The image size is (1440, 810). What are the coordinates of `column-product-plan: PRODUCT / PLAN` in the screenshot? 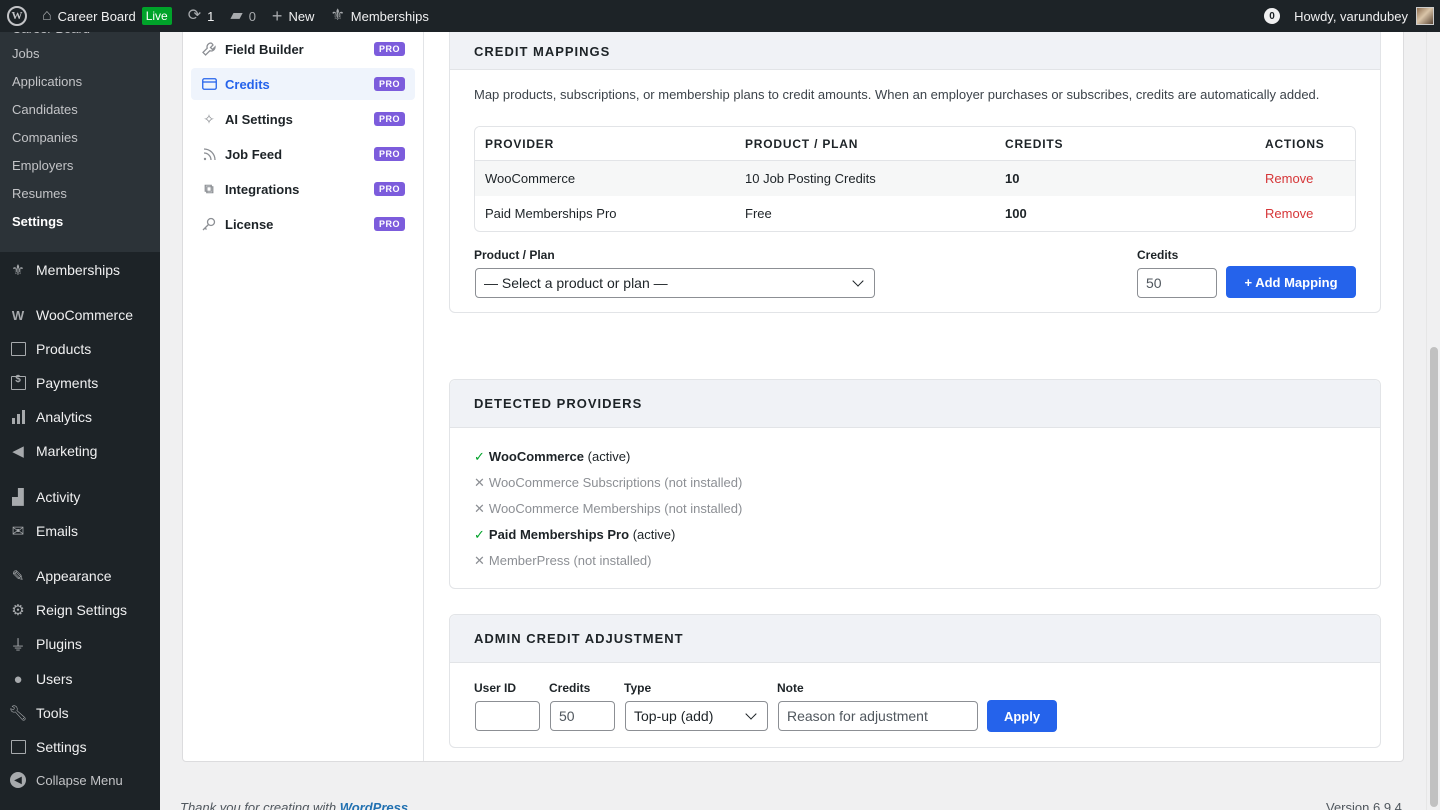 It's located at (865, 144).